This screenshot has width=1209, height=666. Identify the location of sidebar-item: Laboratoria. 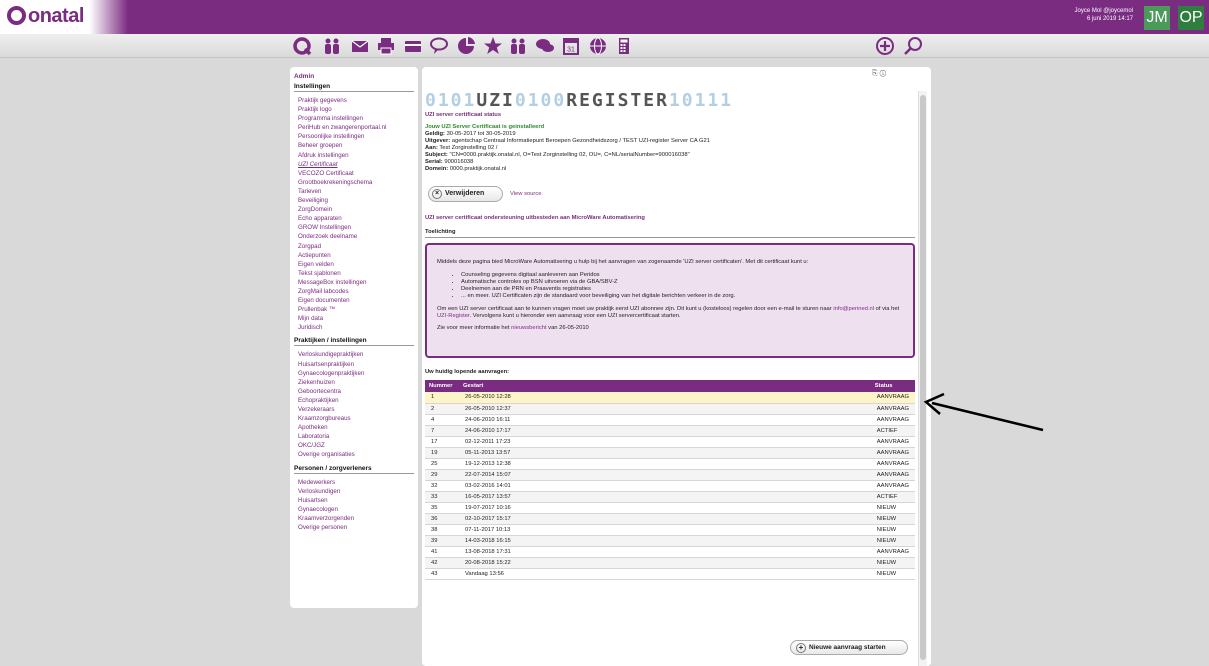
(354, 436).